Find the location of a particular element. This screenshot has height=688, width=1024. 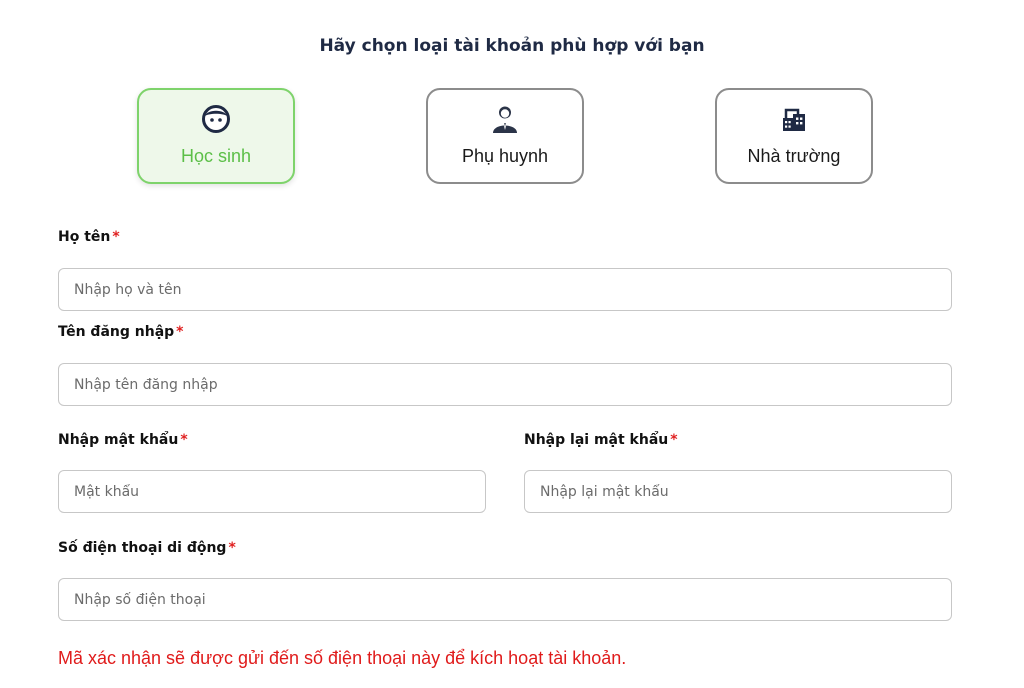

school-building-icon is located at coordinates (794, 119).